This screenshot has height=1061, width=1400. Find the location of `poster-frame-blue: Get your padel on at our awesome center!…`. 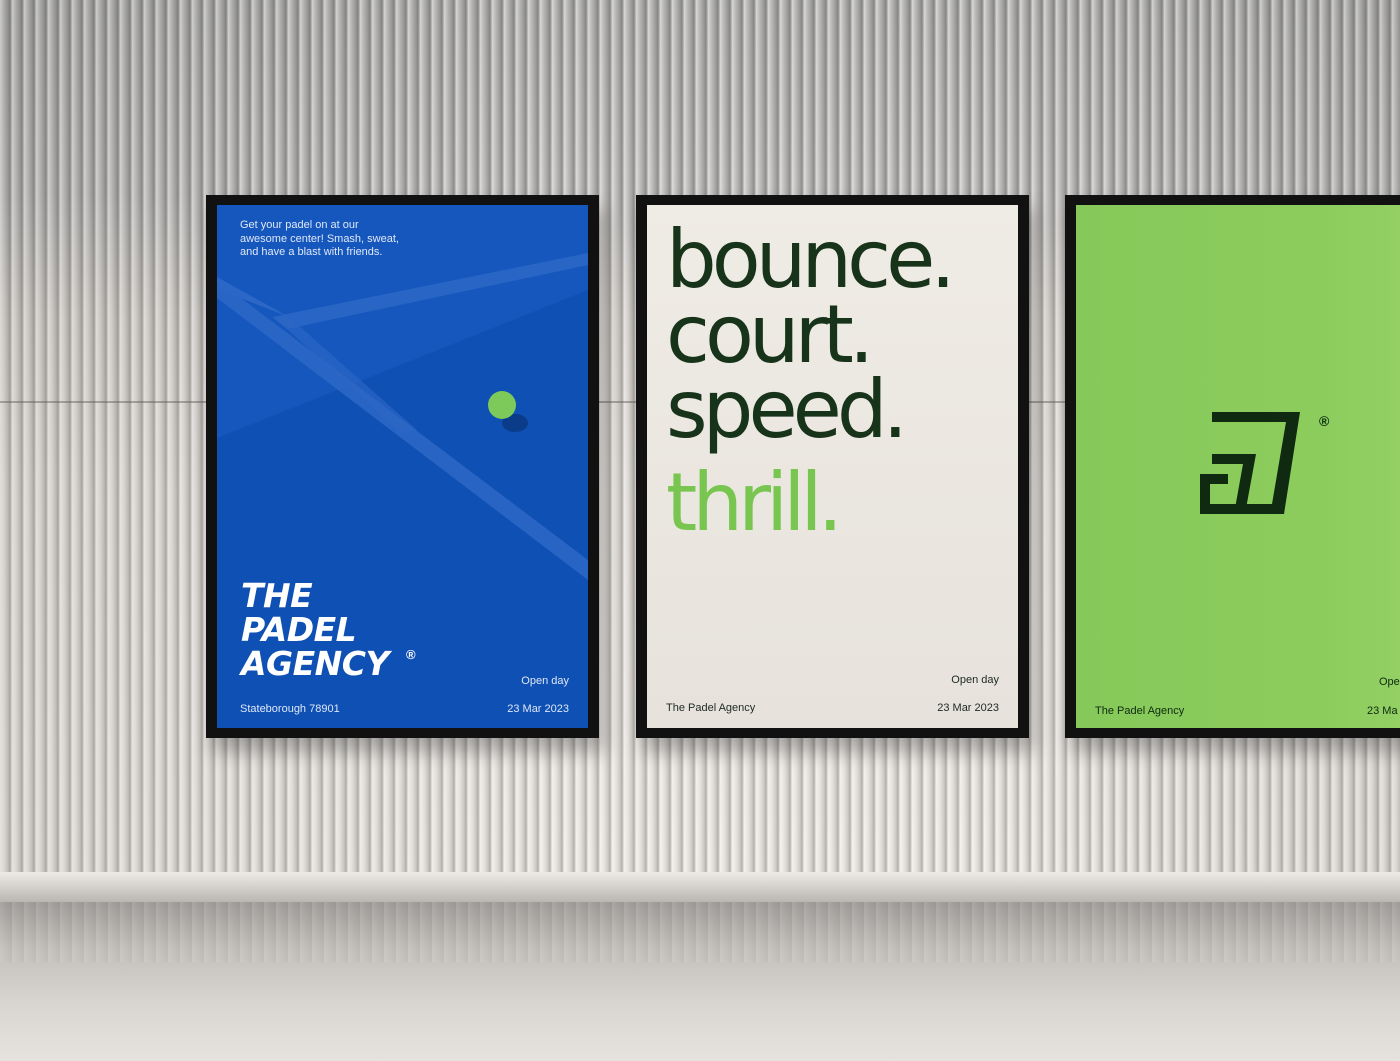

poster-frame-blue: Get your padel on at our awesome center!… is located at coordinates (402, 466).